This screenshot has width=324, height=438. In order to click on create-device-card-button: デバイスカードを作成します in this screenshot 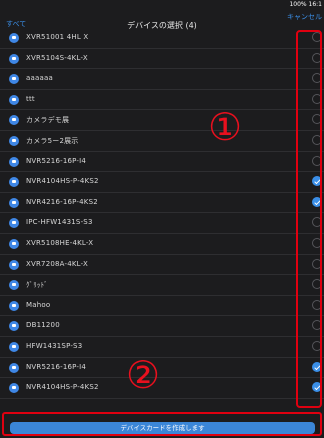, I will do `click(162, 428)`.